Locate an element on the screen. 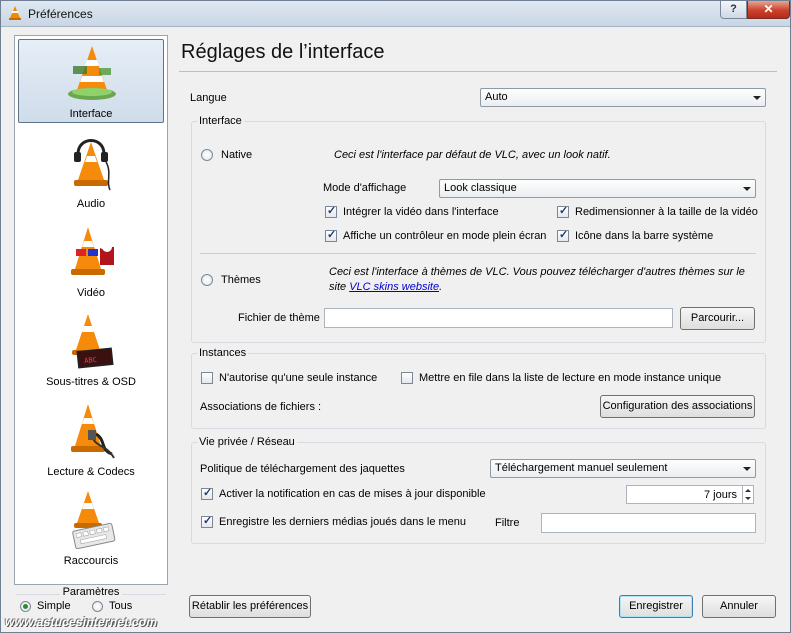 The height and width of the screenshot is (633, 791). checkbox-label: Redimensionner à la taille de la vidéo is located at coordinates (666, 212).